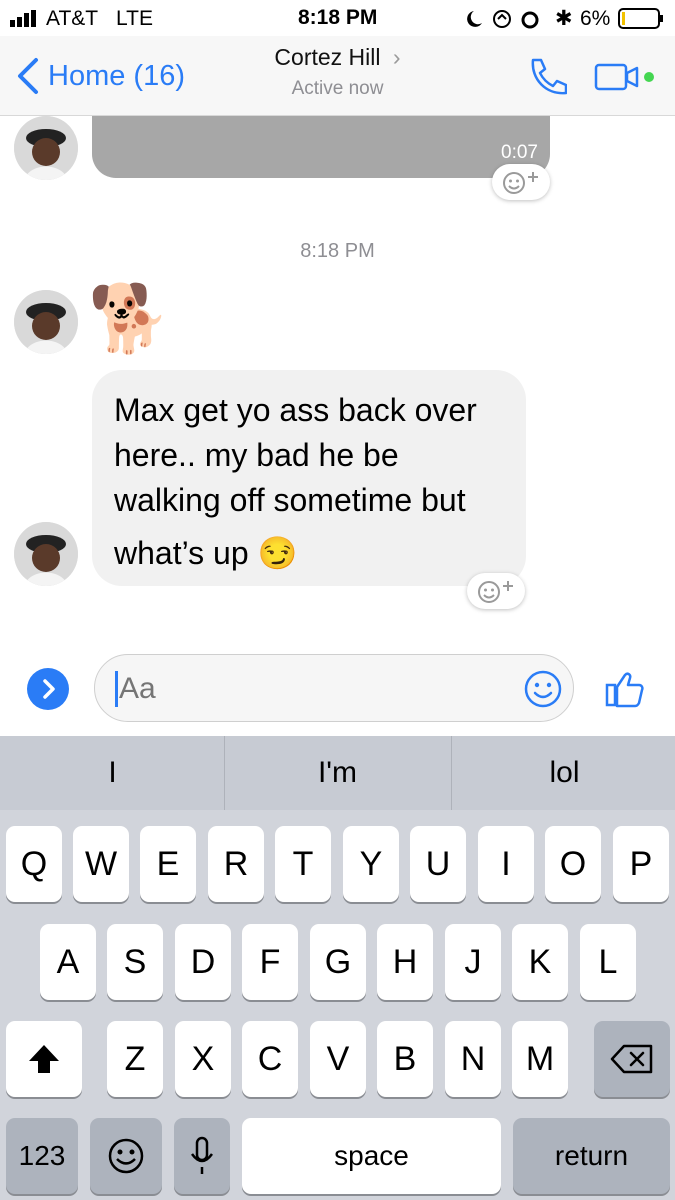 The width and height of the screenshot is (675, 1200). I want to click on key-q: Q, so click(34, 864).